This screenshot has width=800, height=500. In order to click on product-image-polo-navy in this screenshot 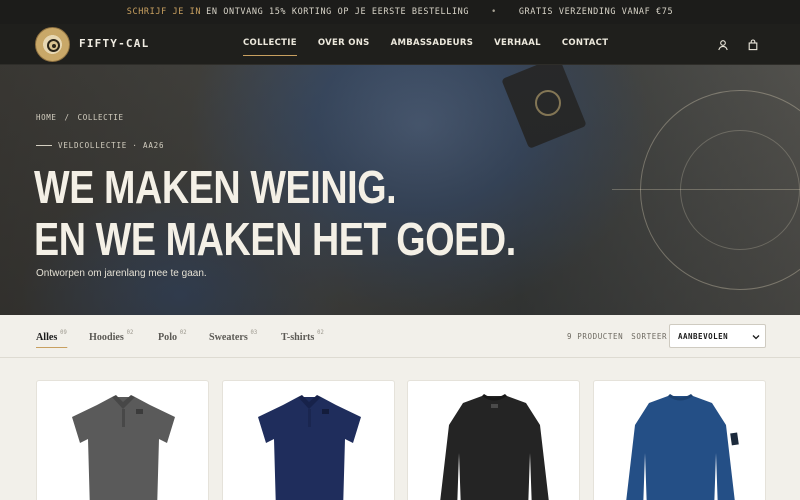, I will do `click(309, 447)`.